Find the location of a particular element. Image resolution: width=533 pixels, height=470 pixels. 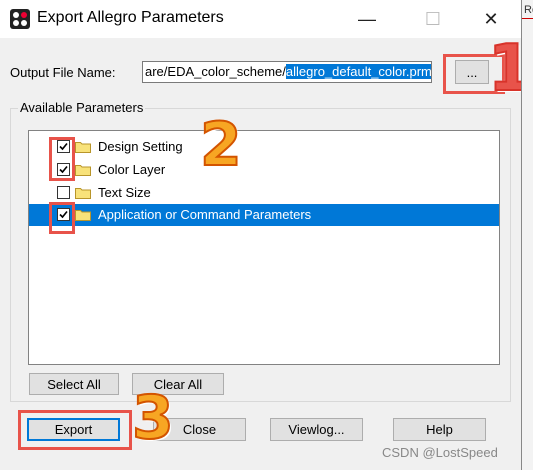

item-label: Text Size is located at coordinates (124, 192).